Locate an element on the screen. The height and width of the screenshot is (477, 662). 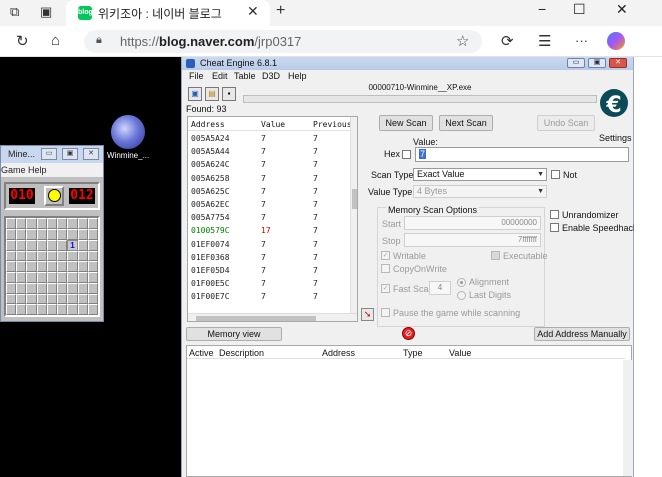
ce-menu-d3d: D3D is located at coordinates (271, 76).